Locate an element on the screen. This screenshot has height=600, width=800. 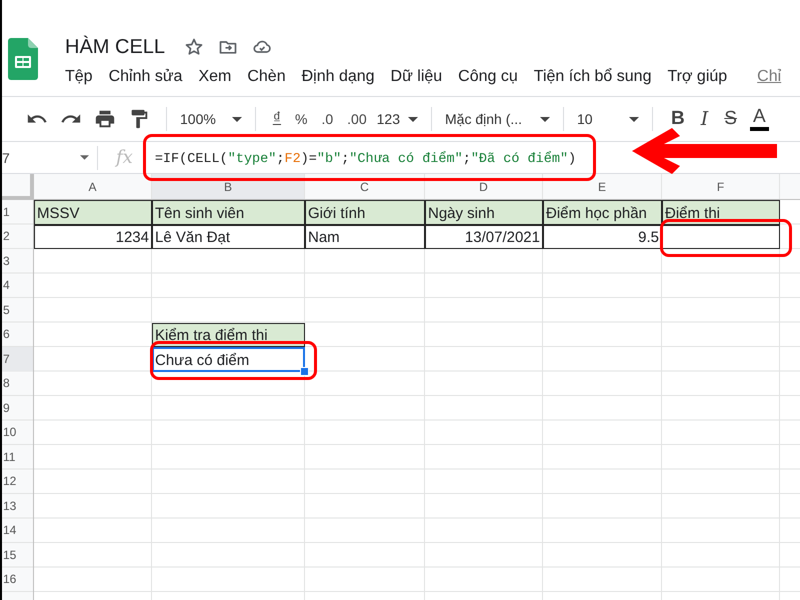
bold-button: B is located at coordinates (678, 119).